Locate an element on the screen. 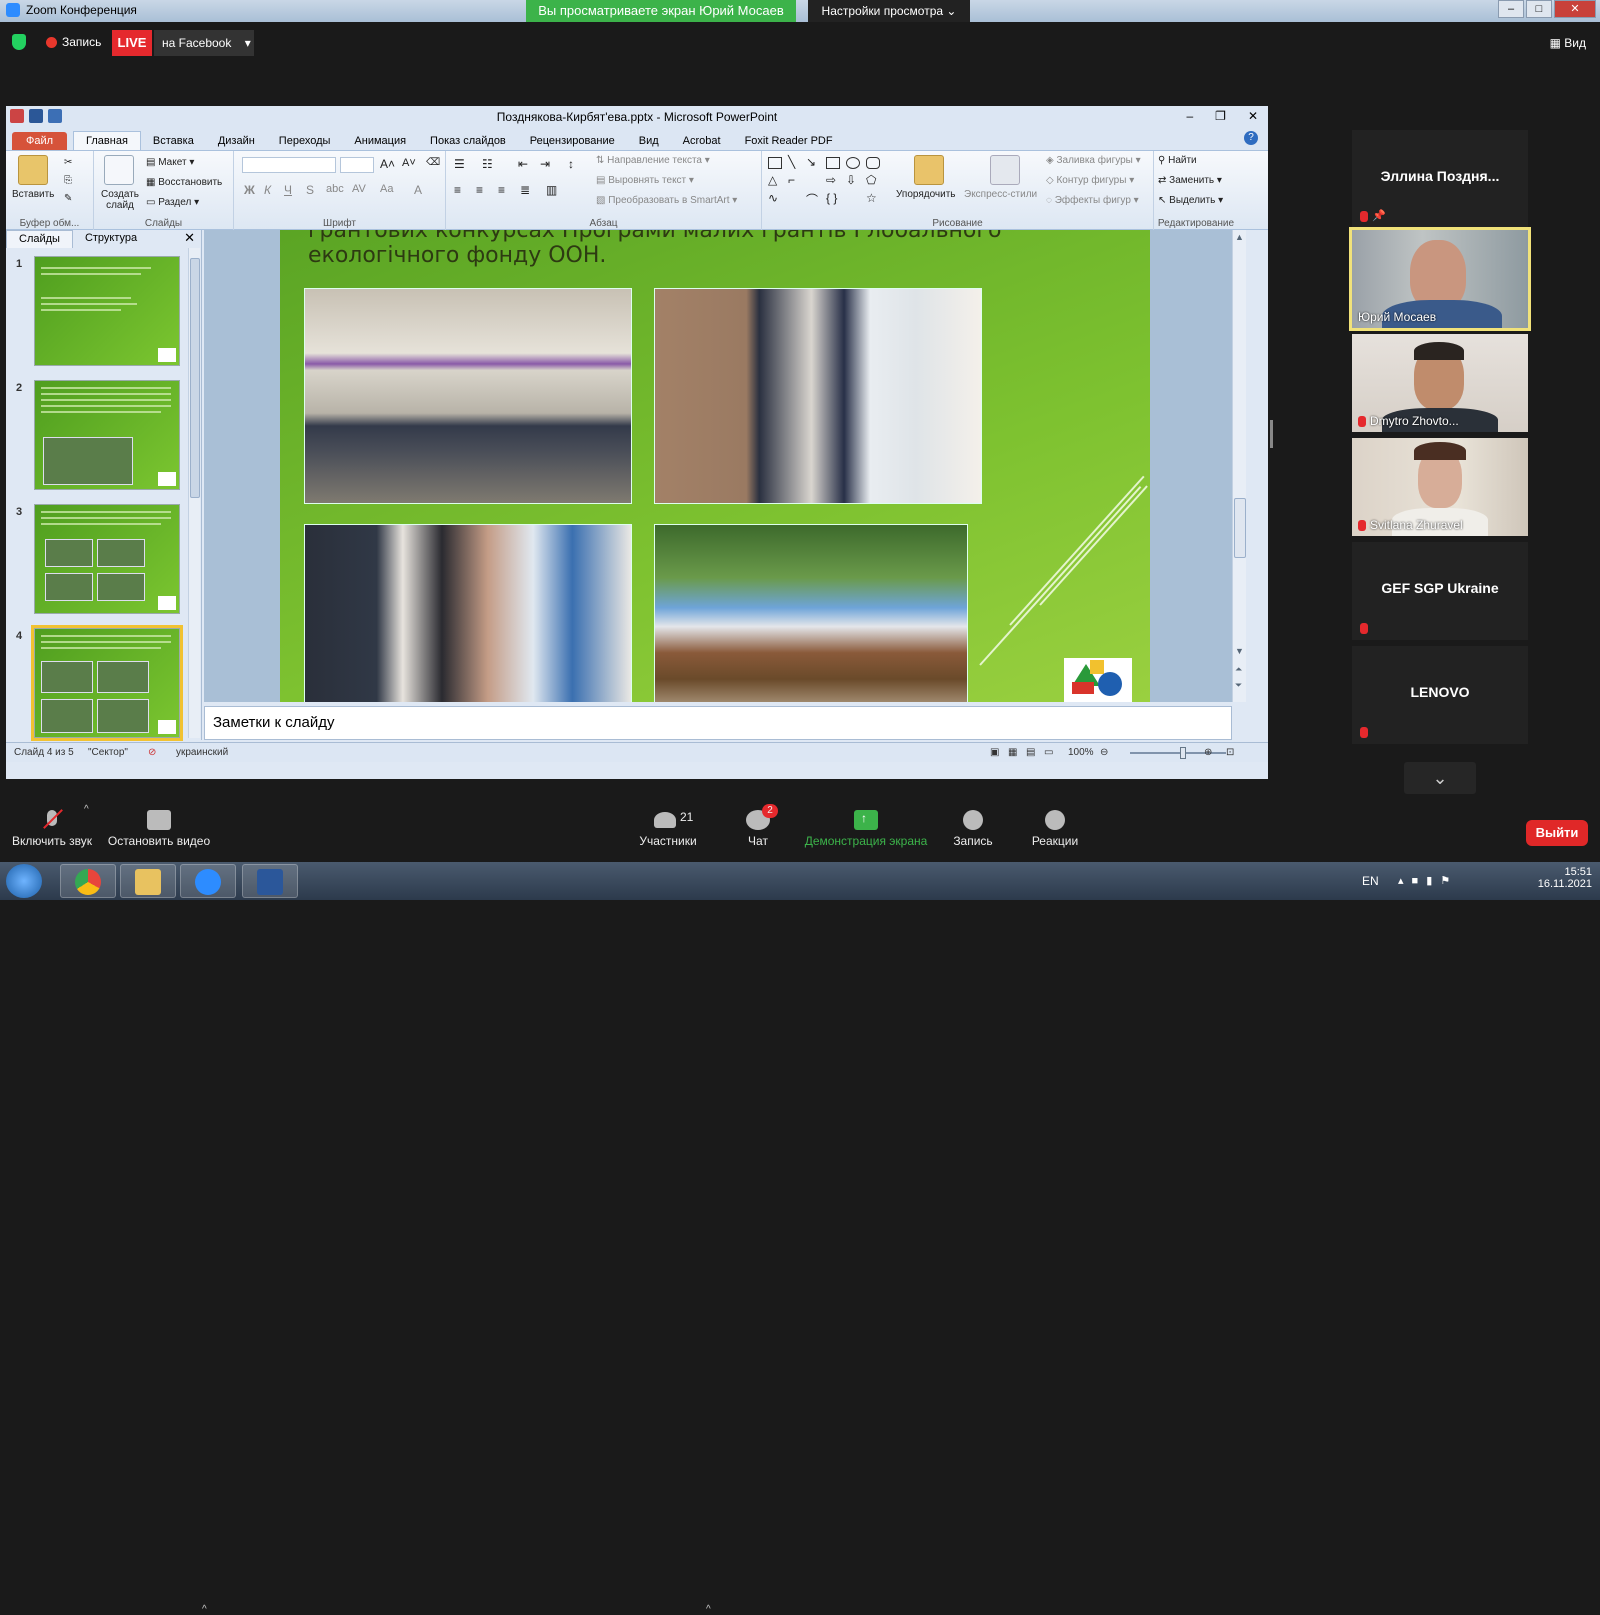 The image size is (1600, 1615). record-button: Запись is located at coordinates (973, 824).